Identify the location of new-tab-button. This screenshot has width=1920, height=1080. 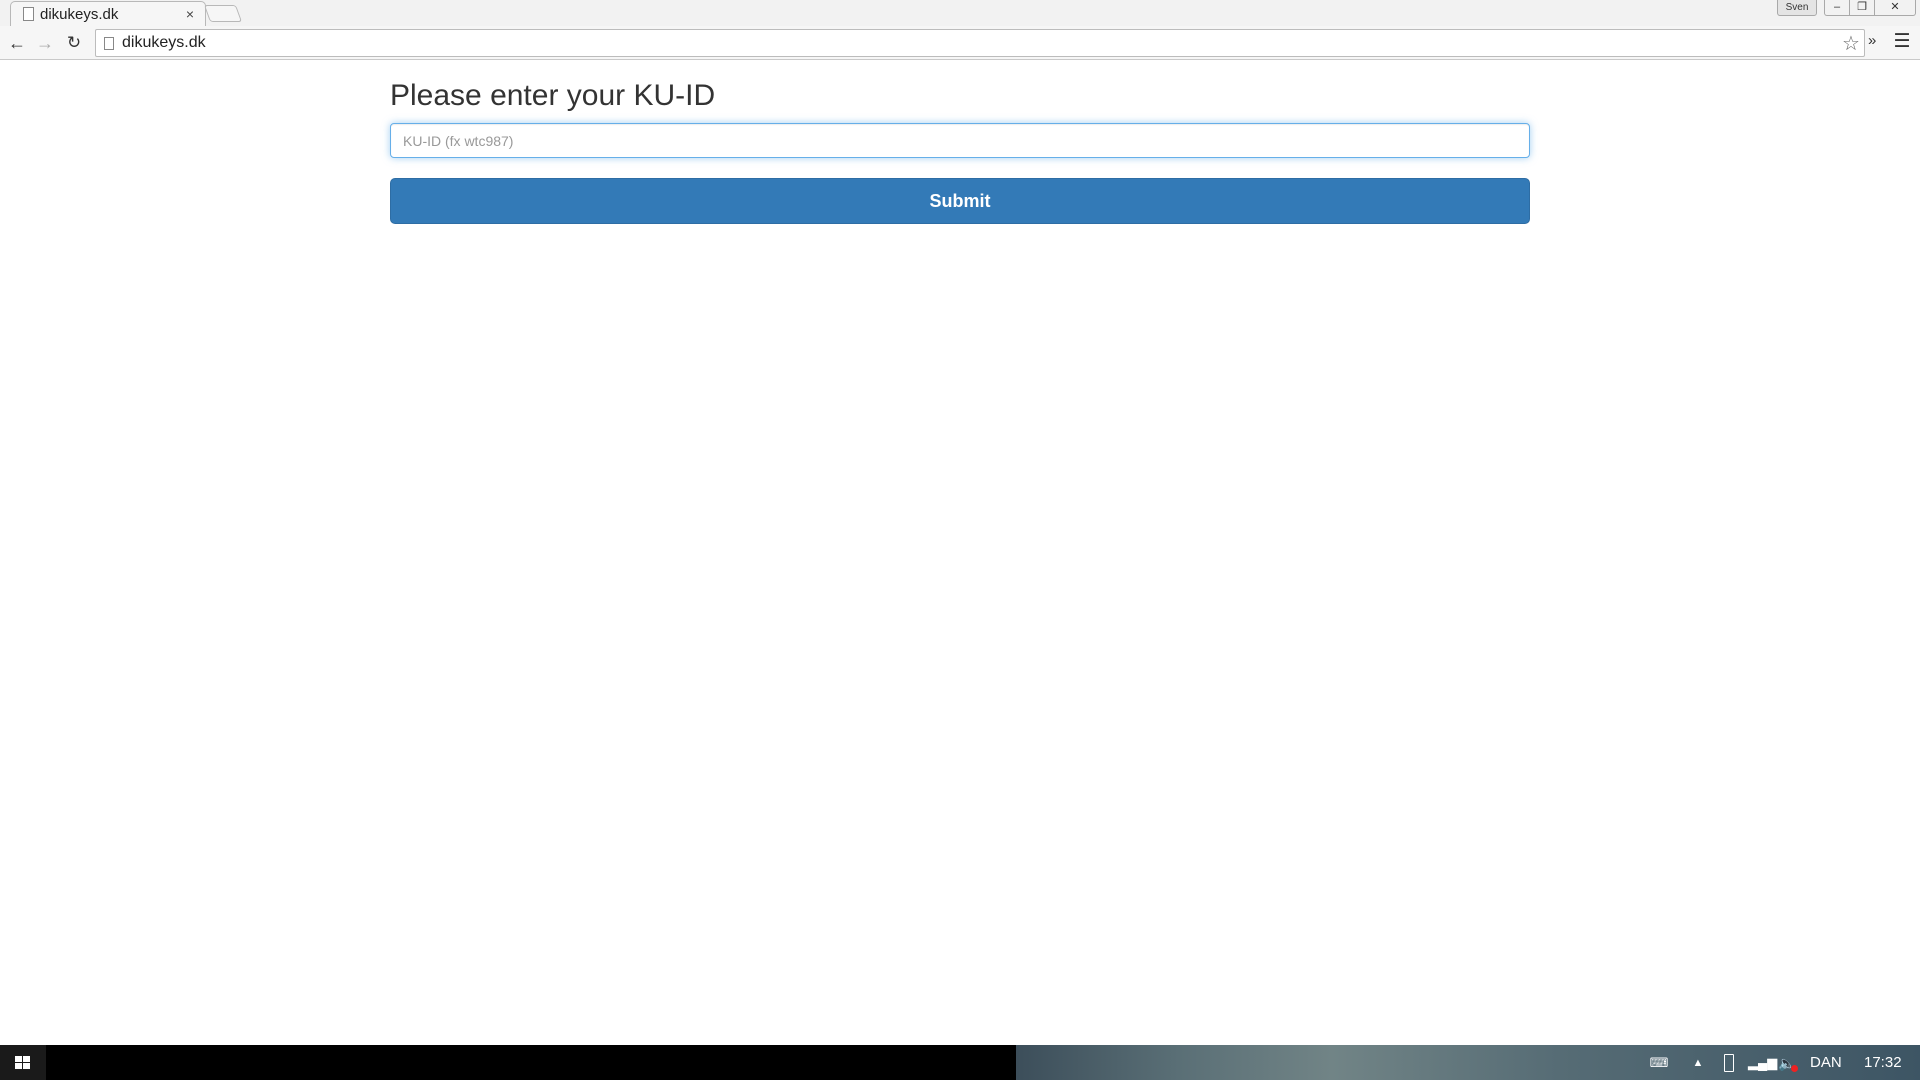
(223, 13).